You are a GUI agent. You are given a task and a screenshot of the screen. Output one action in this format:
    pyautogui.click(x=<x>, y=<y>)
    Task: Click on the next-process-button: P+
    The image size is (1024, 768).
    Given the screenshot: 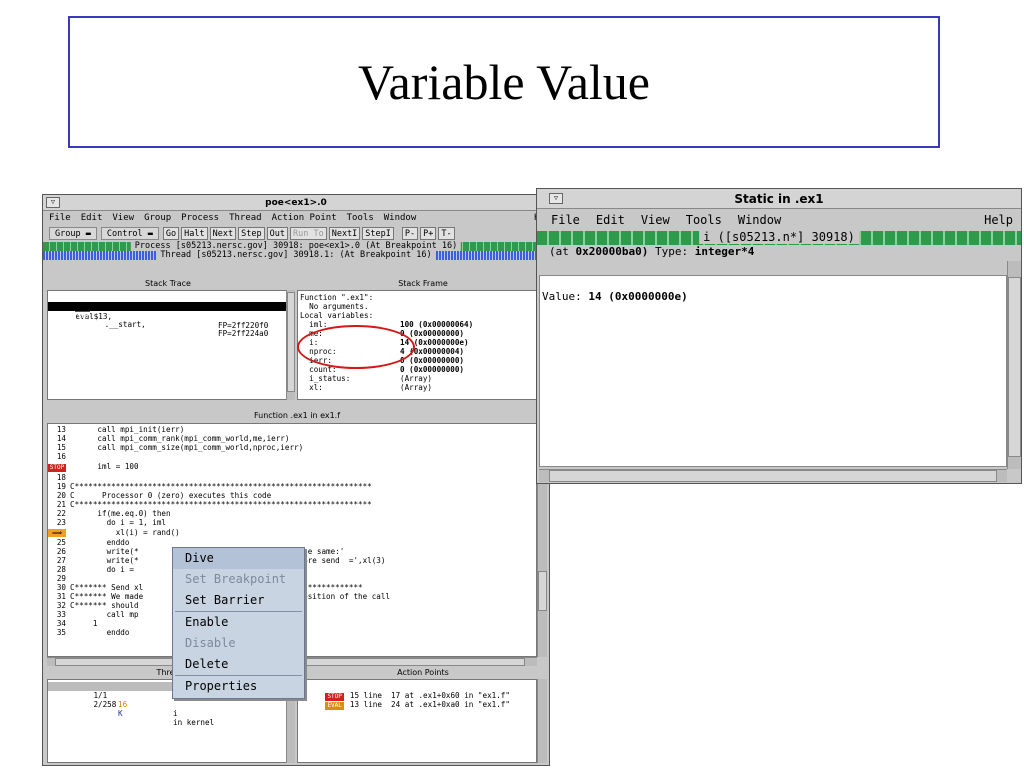 What is the action you would take?
    pyautogui.click(x=428, y=233)
    